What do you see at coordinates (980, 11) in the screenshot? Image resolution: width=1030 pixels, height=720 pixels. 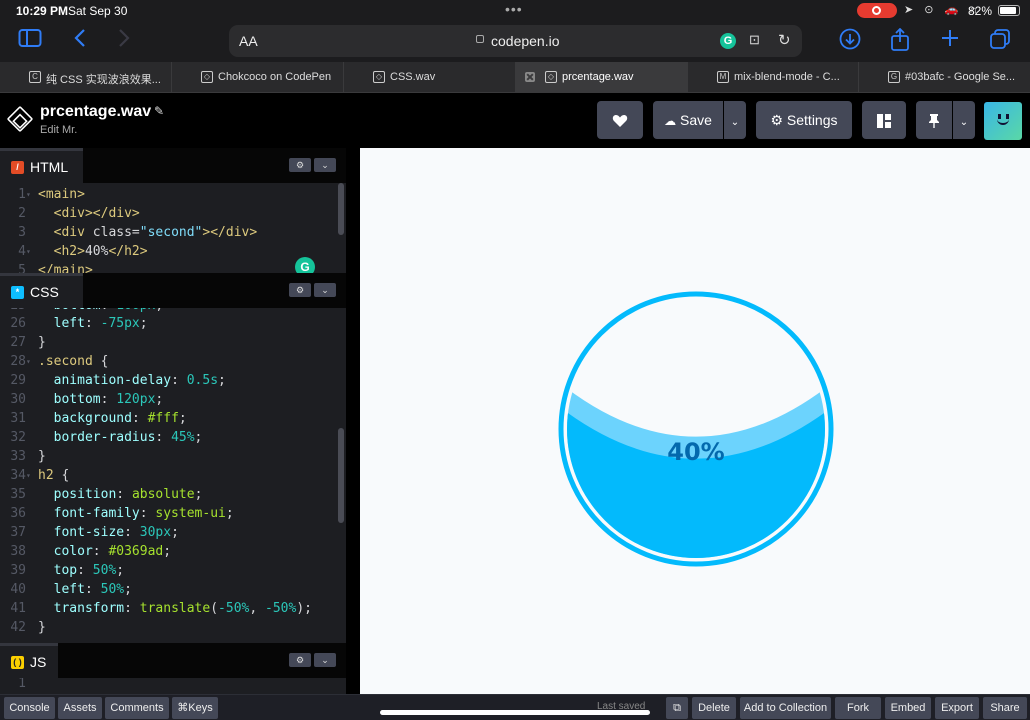 I see `battery-percentage: 82%` at bounding box center [980, 11].